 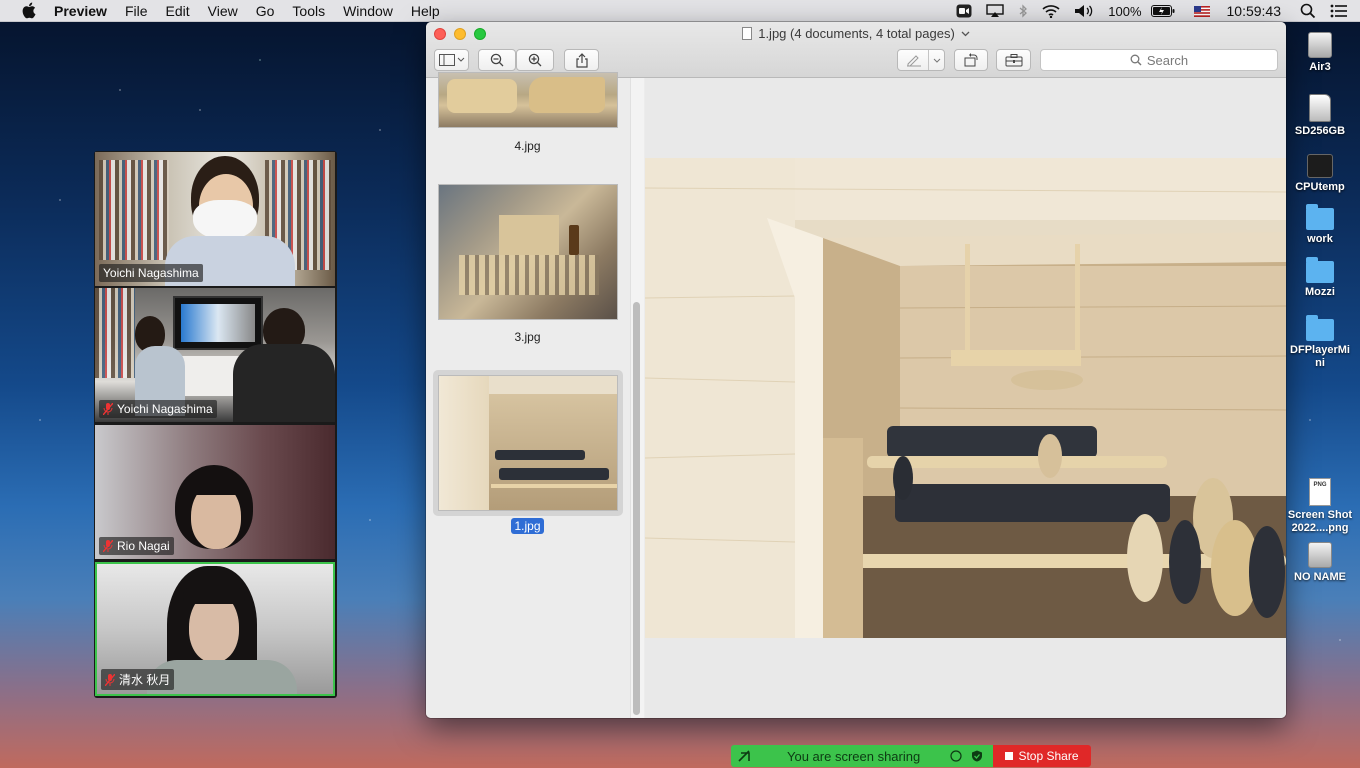 I want to click on search-placeholder: Search, so click(x=1167, y=60).